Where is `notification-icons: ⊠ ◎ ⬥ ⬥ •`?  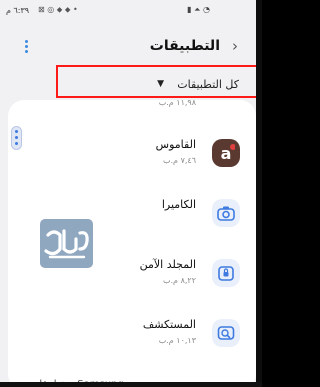
notification-icons: ⊠ ◎ ⬥ ⬥ • is located at coordinates (58, 9).